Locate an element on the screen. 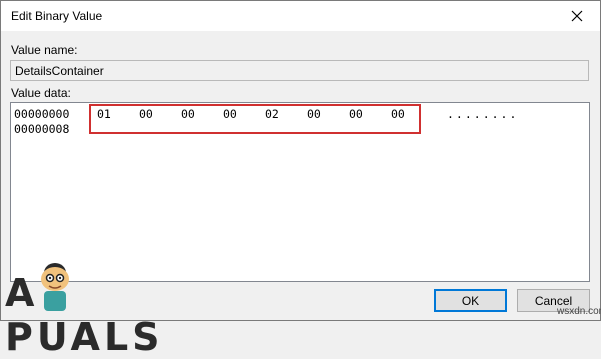  close-icon is located at coordinates (577, 16).